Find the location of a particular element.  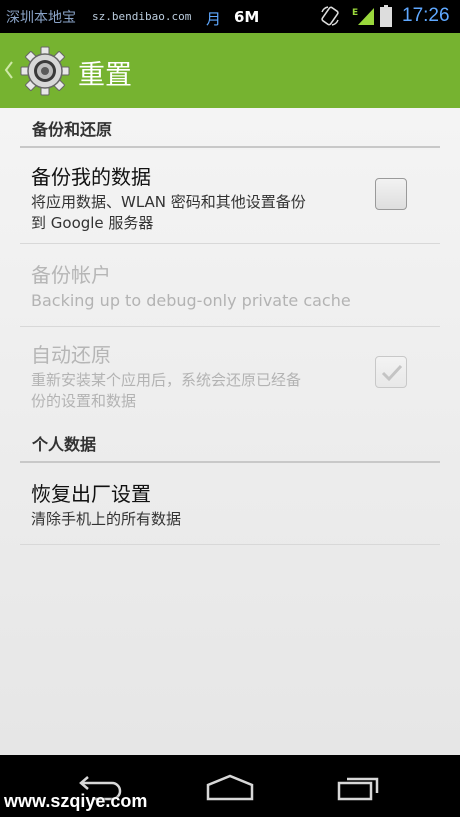

status-month: 月 is located at coordinates (214, 19).